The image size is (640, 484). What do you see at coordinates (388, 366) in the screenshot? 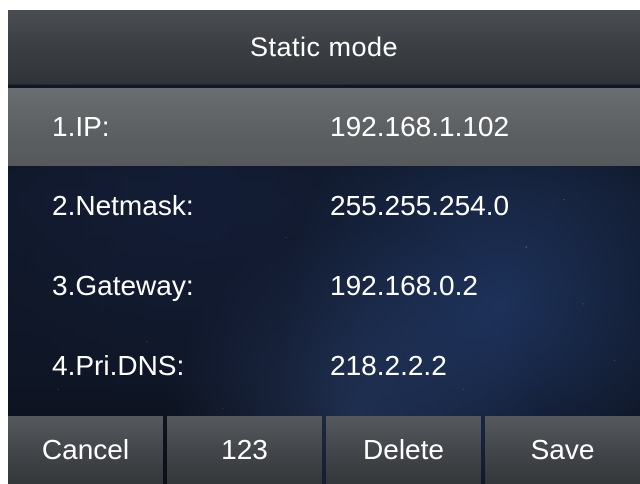
I see `field-value-pri-dns: 218.2.2.2` at bounding box center [388, 366].